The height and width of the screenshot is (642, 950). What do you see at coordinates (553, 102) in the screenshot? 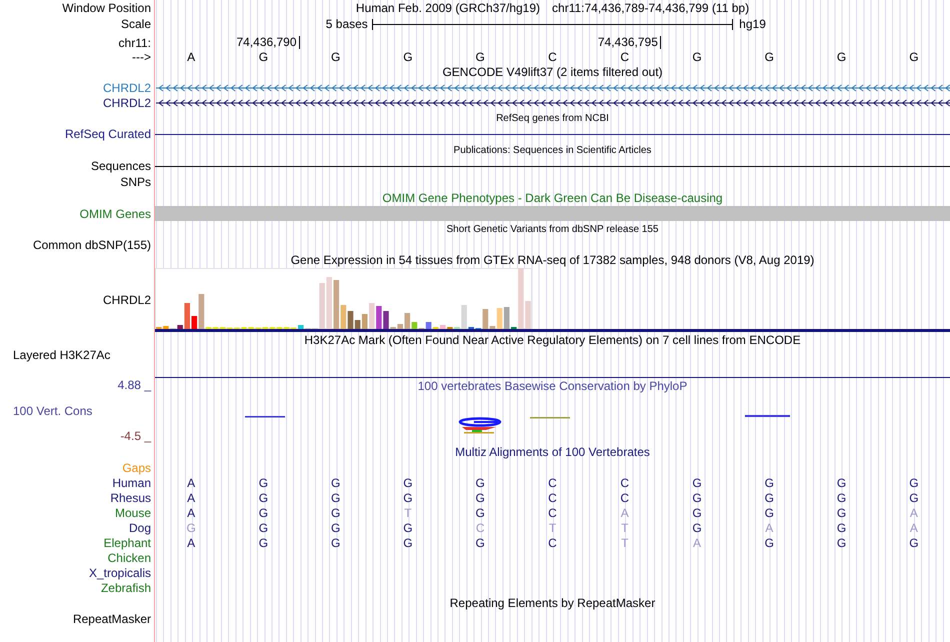
I see `gene-strand-icon` at bounding box center [553, 102].